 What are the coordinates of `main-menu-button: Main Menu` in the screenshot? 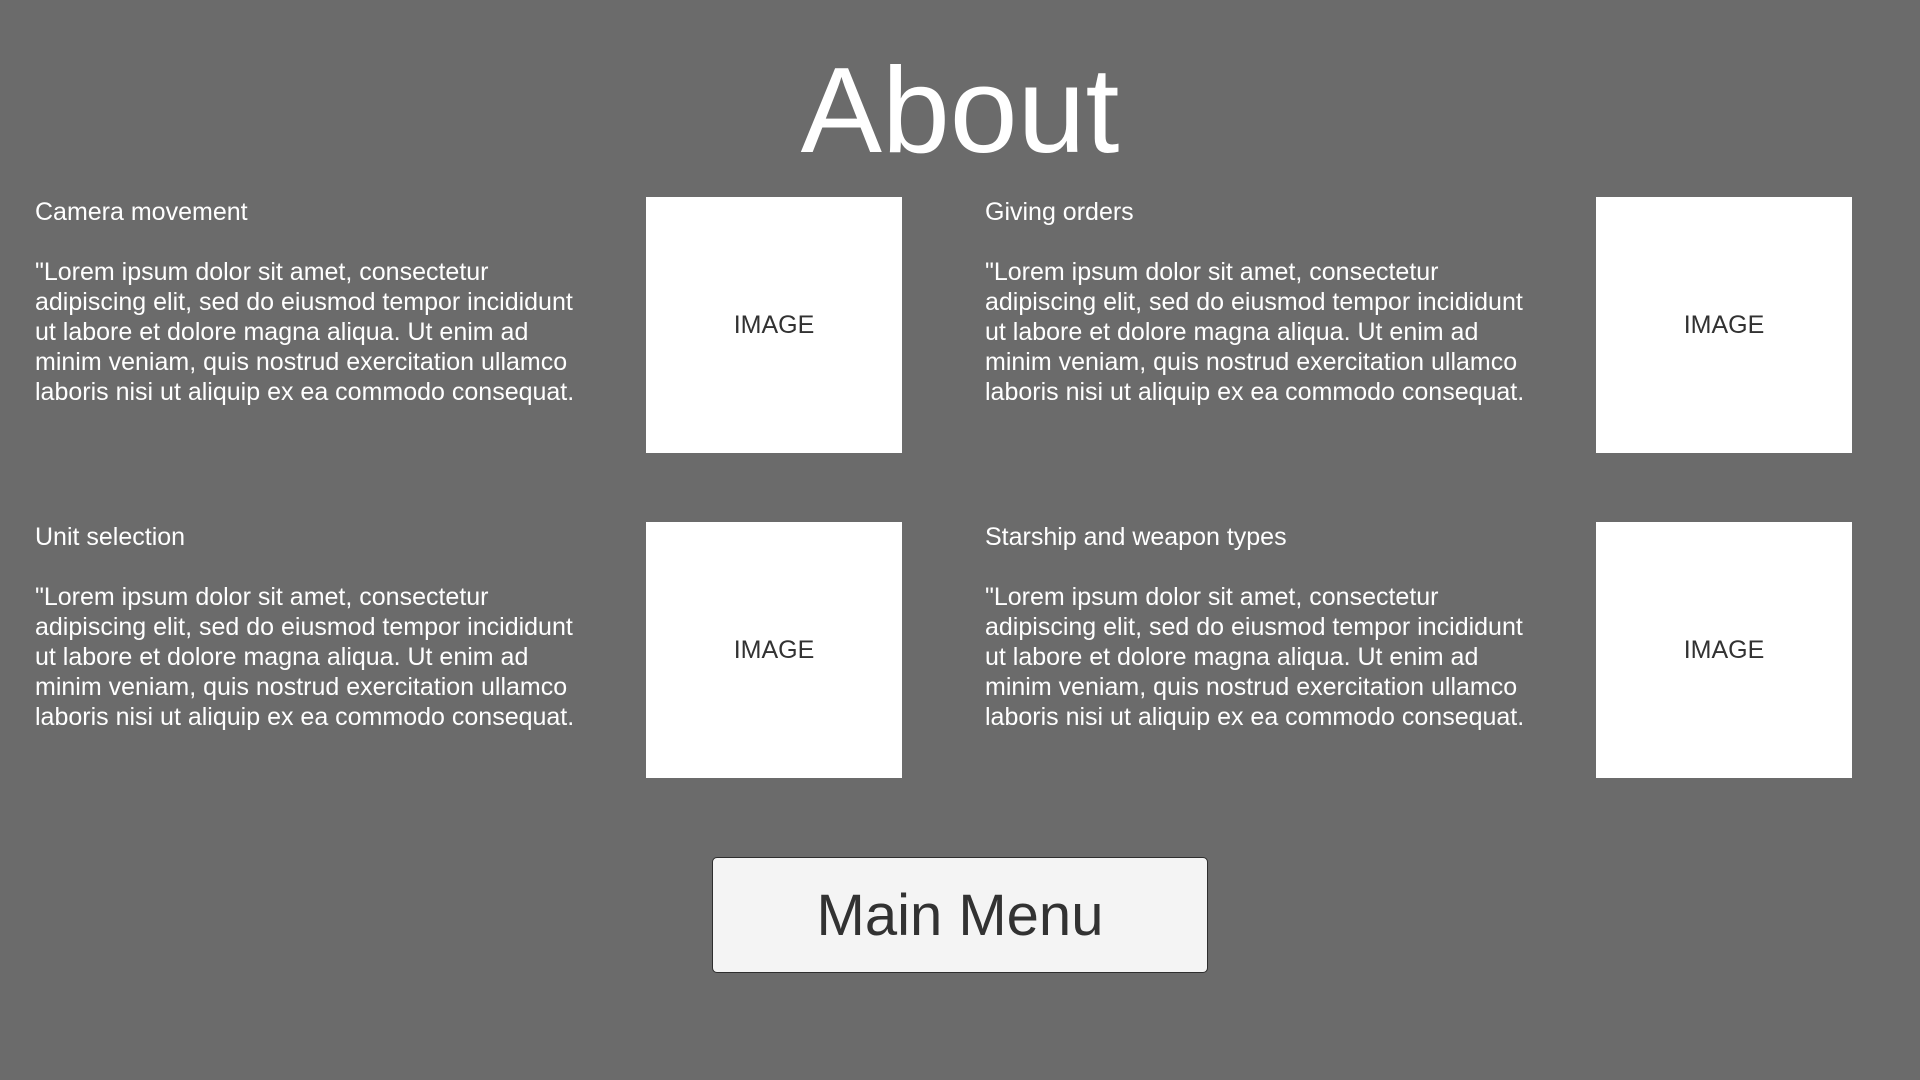 It's located at (960, 915).